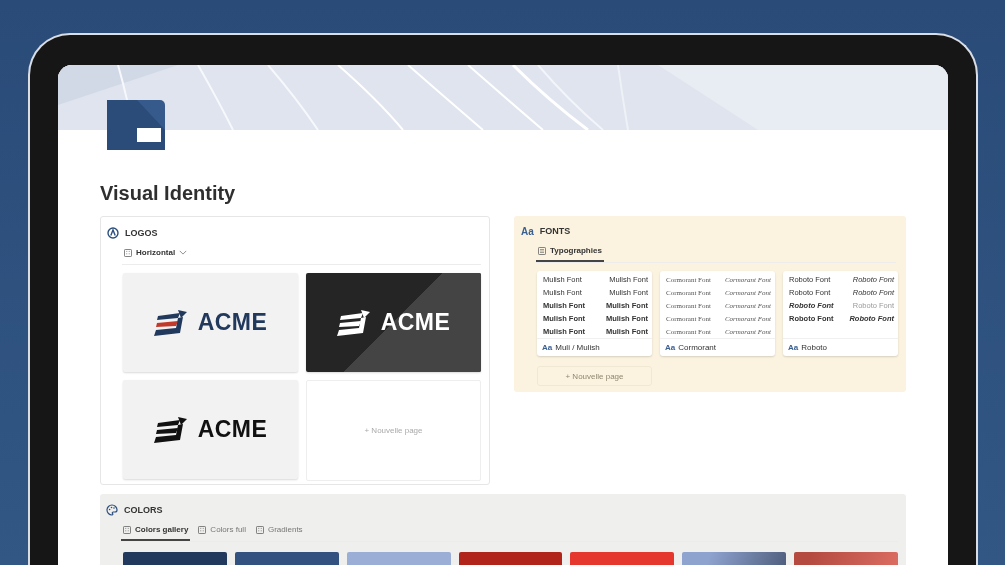  Describe the element at coordinates (168, 193) in the screenshot. I see `page-title: Visual Identity` at that location.